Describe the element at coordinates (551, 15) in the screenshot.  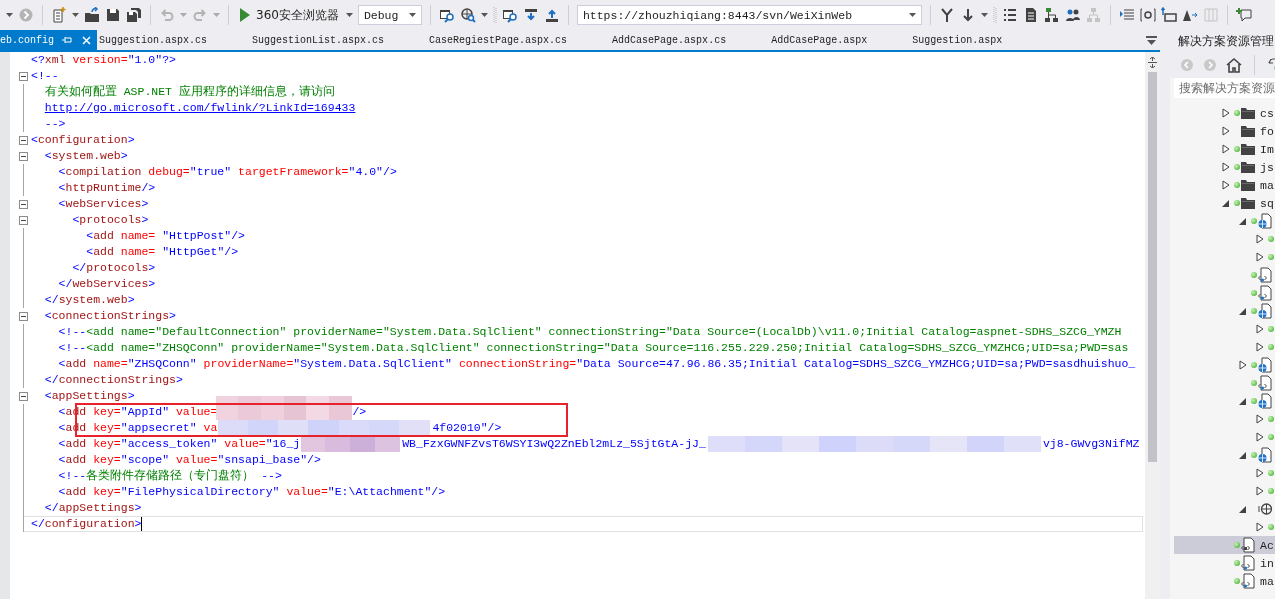
I see `upload-icon` at that location.